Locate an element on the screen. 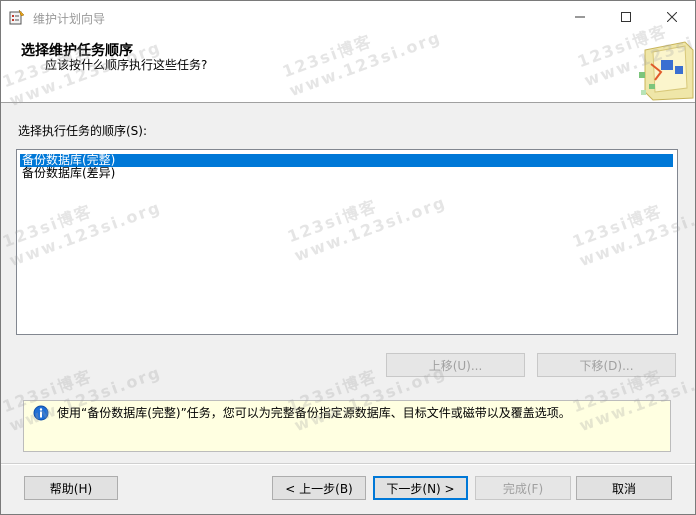 This screenshot has width=696, height=515. list-item: 备份数据库(完整) is located at coordinates (346, 160).